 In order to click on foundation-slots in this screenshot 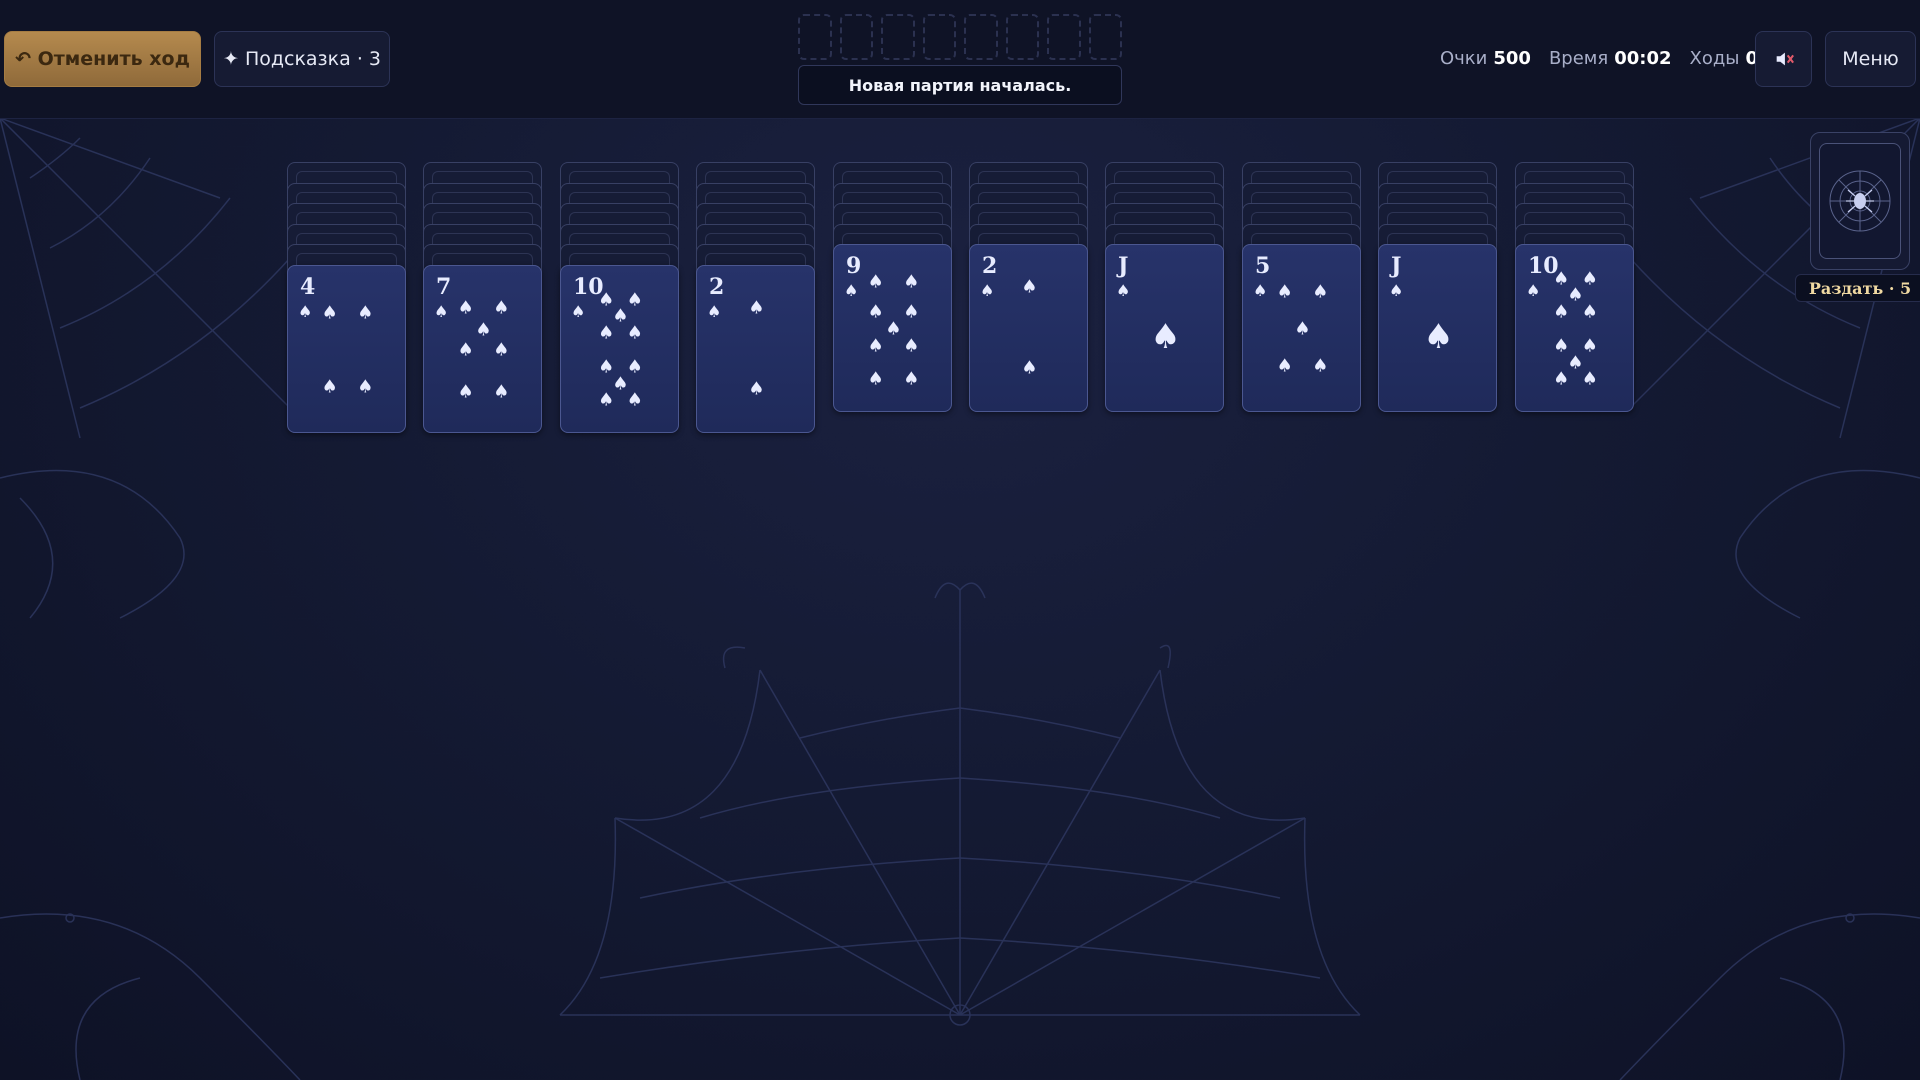, I will do `click(960, 37)`.